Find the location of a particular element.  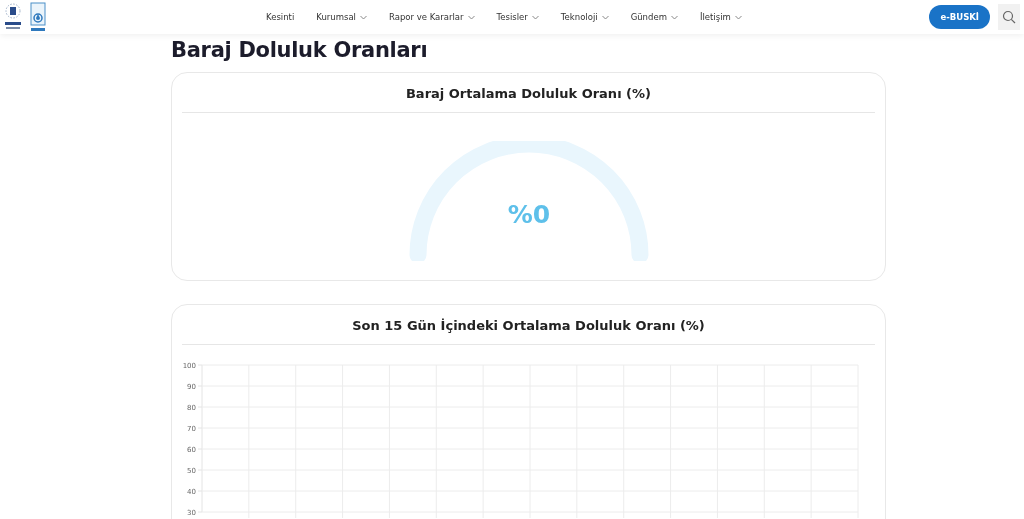

page-title: Baraj Doluluk Oranları is located at coordinates (300, 51).